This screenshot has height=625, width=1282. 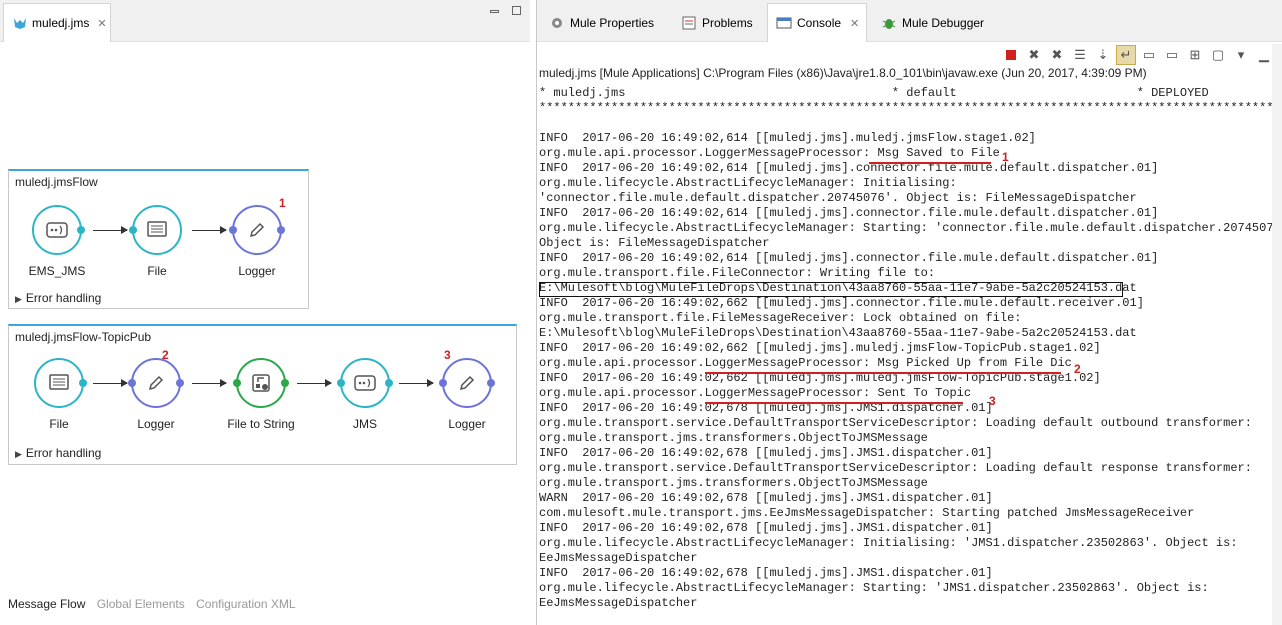 I want to click on minimize-icon, so click(x=494, y=9).